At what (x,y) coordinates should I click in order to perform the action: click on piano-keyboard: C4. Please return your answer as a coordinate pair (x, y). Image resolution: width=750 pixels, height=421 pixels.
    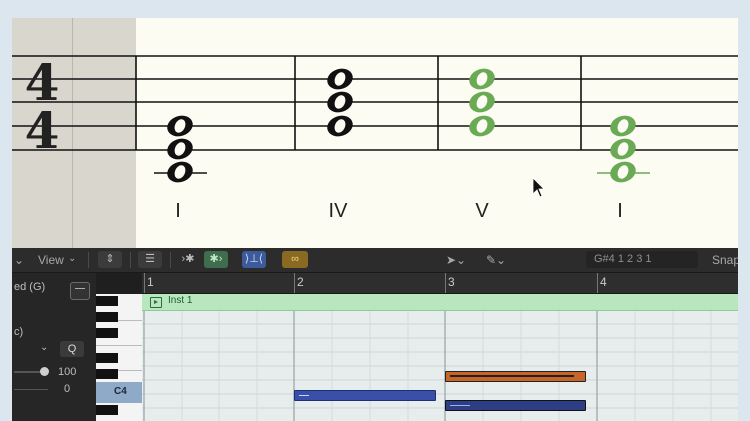
    Looking at the image, I should click on (119, 347).